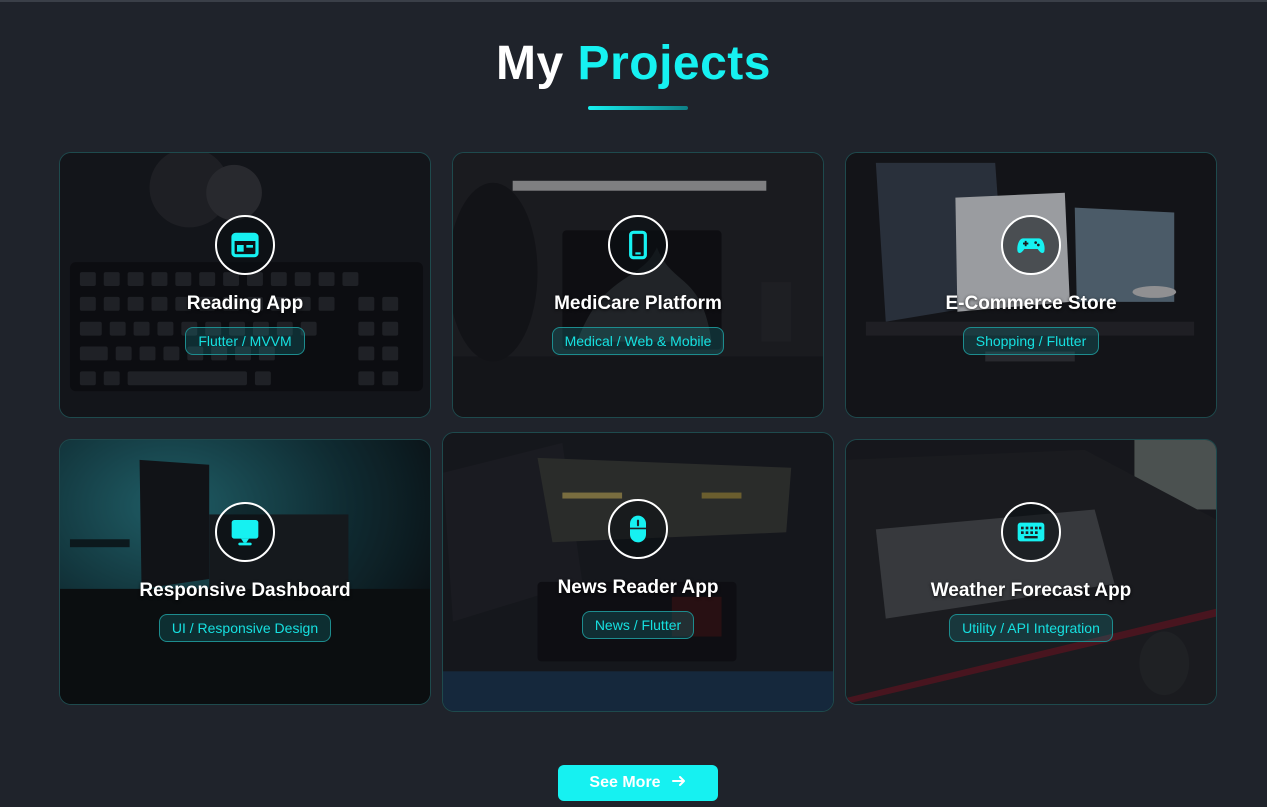 The height and width of the screenshot is (807, 1267). Describe the element at coordinates (245, 245) in the screenshot. I see `window-icon` at that location.